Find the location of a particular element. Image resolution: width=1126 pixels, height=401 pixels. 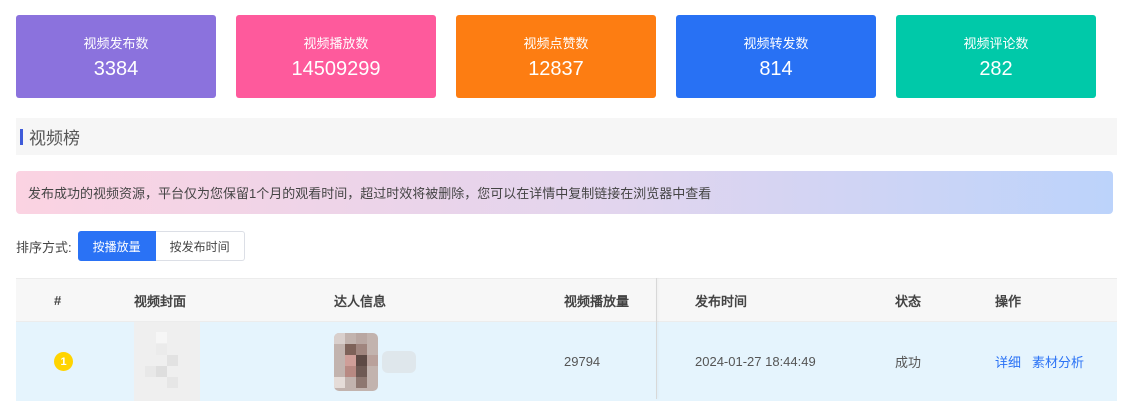

rank-cell: 1 is located at coordinates (63, 361).